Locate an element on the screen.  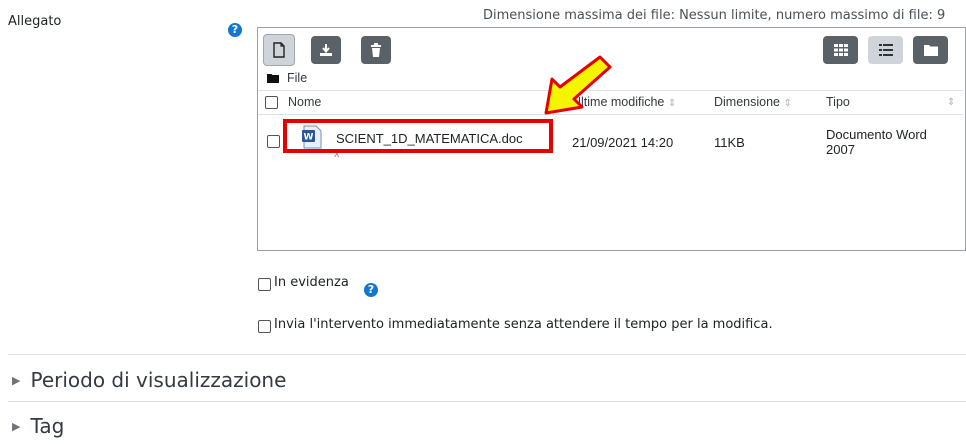
add-file-button is located at coordinates (279, 50).